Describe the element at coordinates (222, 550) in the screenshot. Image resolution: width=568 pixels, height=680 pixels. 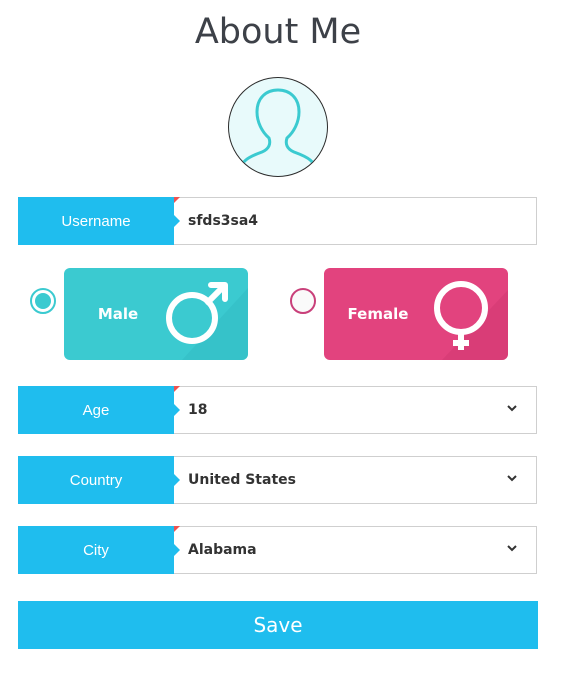
I see `city-value: Alabama` at that location.